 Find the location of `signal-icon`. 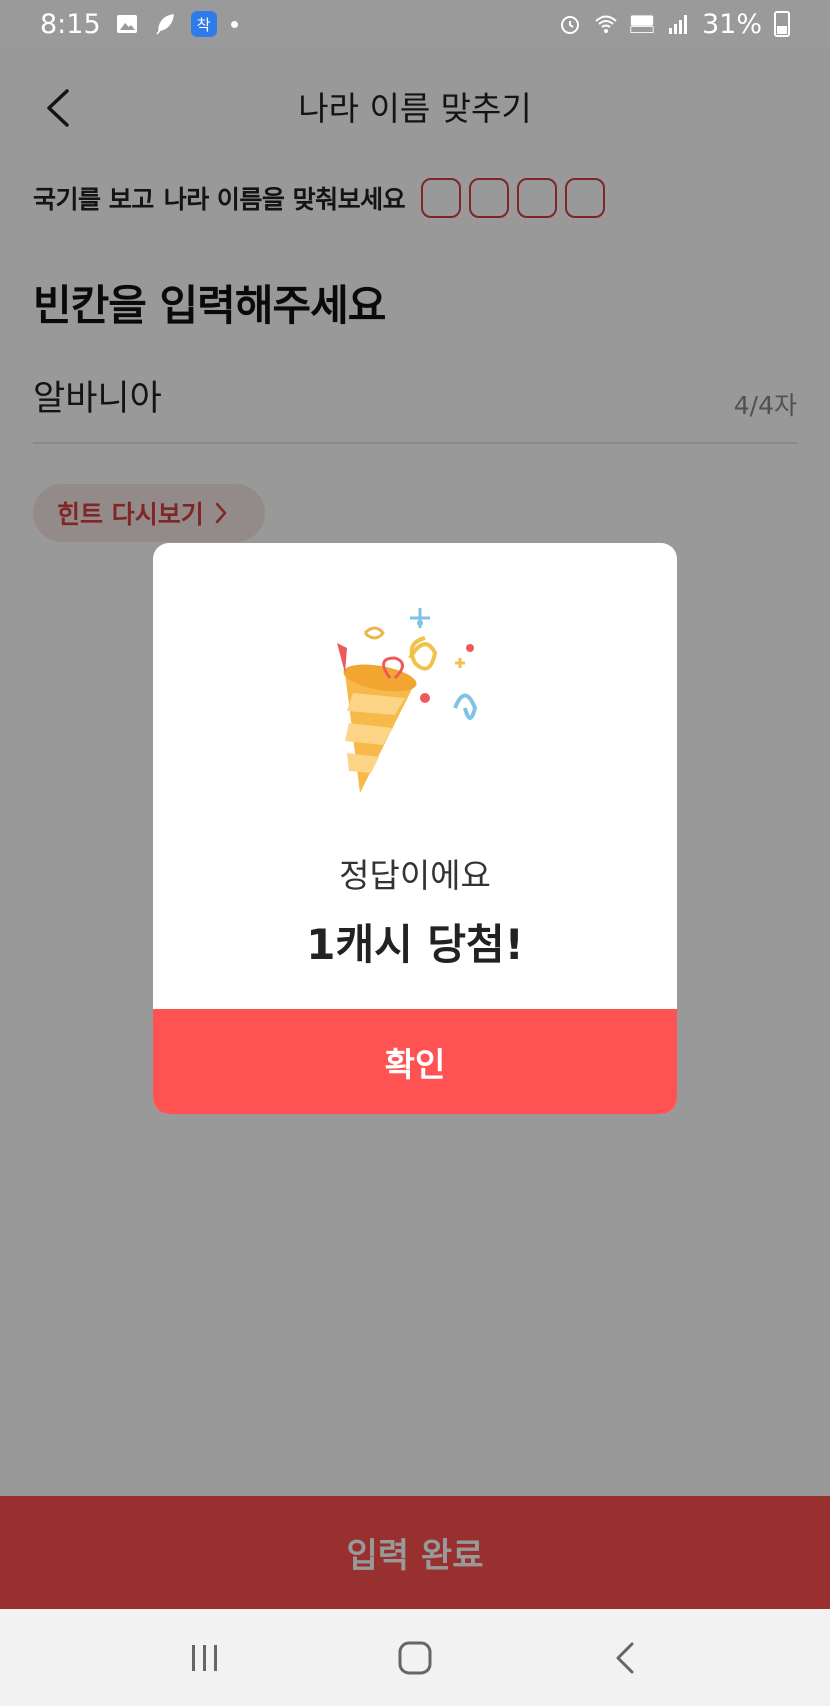

signal-icon is located at coordinates (677, 24).